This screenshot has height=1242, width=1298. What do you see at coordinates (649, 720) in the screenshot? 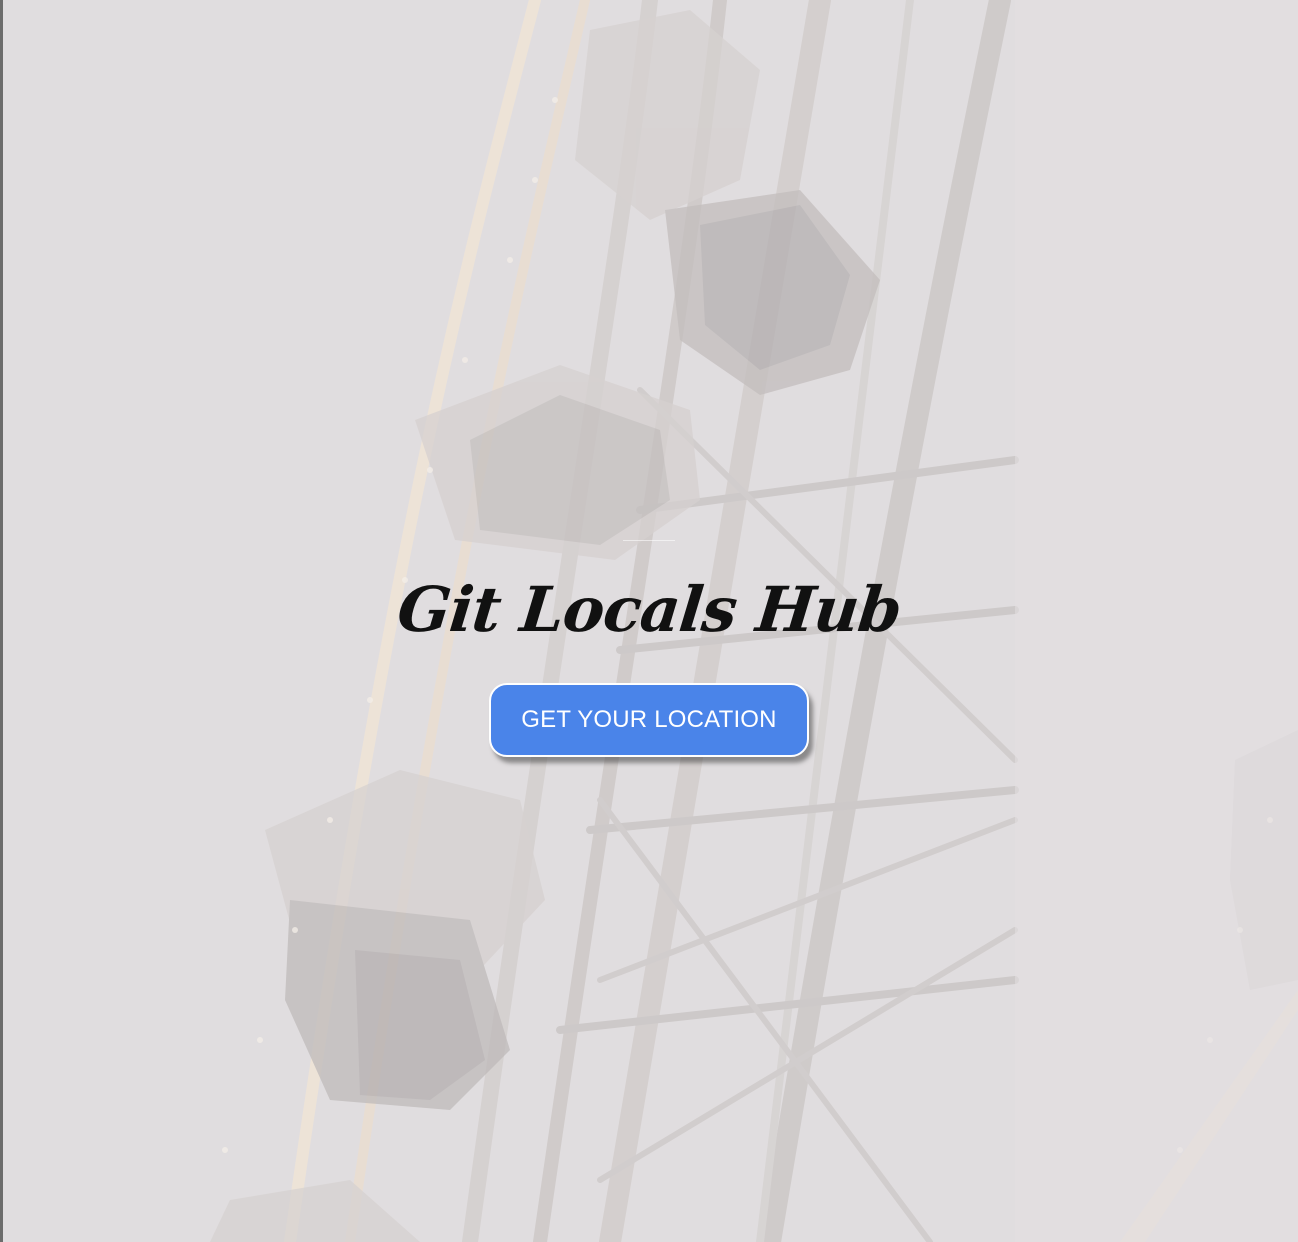
I see `get-location-button: GET YOUR LOCATION` at bounding box center [649, 720].